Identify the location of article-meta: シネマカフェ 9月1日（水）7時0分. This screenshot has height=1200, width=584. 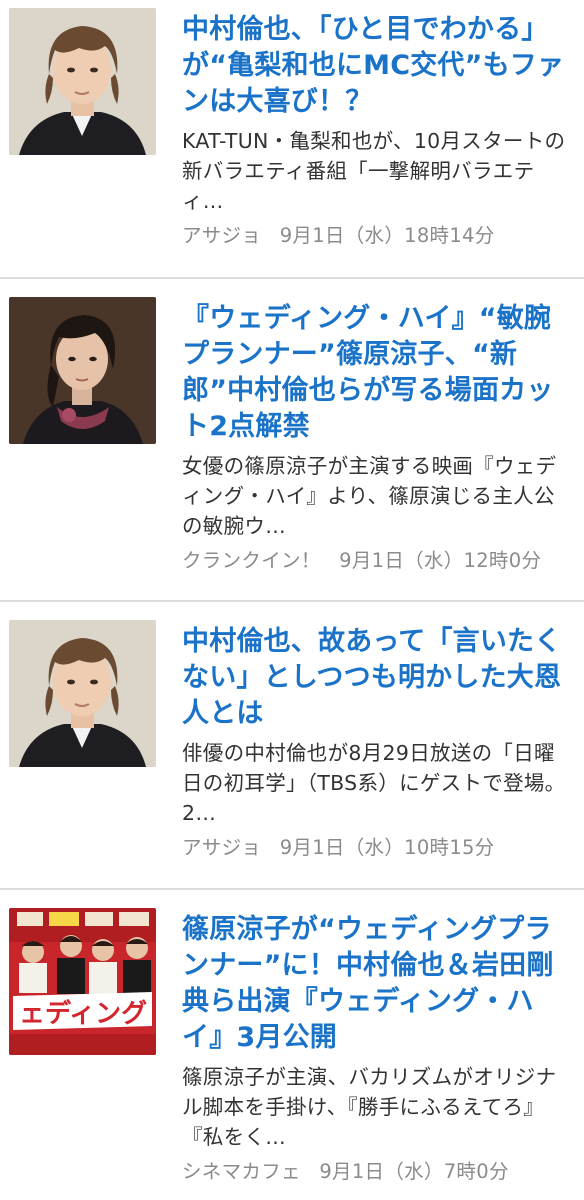
(378, 1172).